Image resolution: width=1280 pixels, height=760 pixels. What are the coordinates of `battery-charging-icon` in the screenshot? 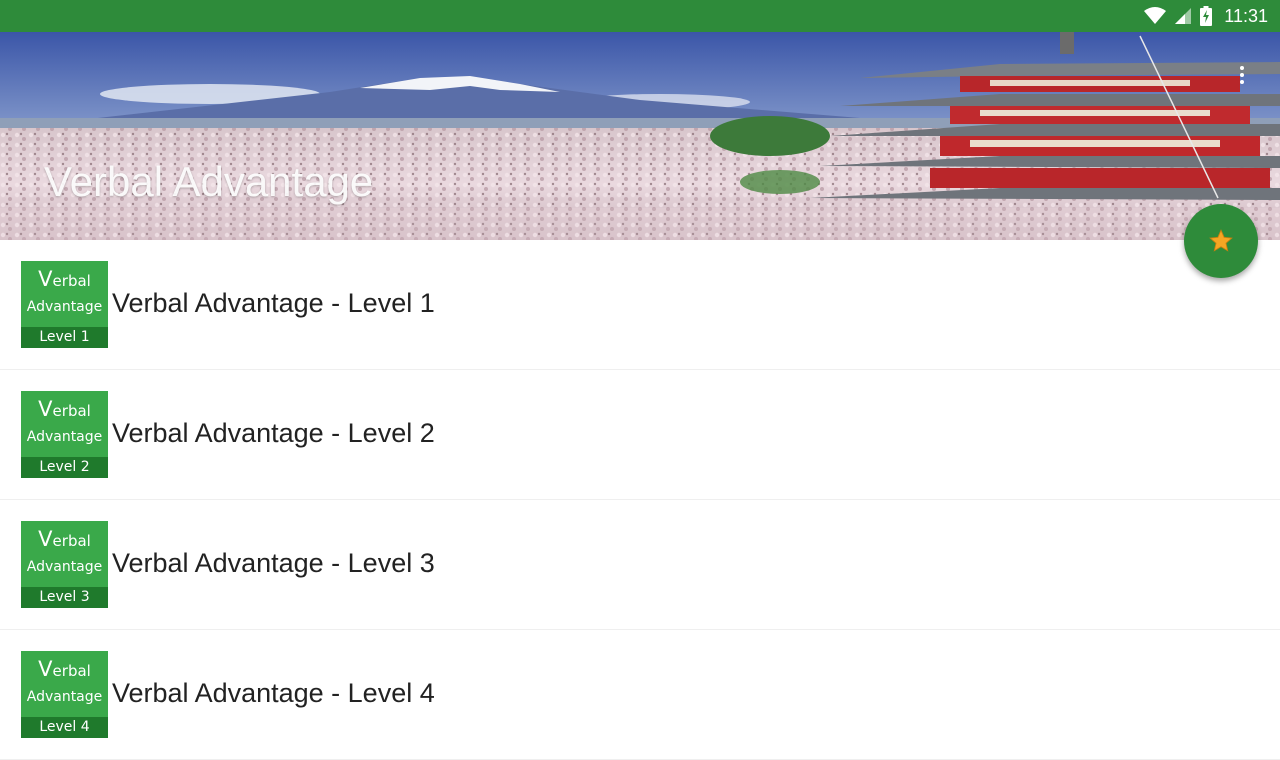 It's located at (1206, 16).